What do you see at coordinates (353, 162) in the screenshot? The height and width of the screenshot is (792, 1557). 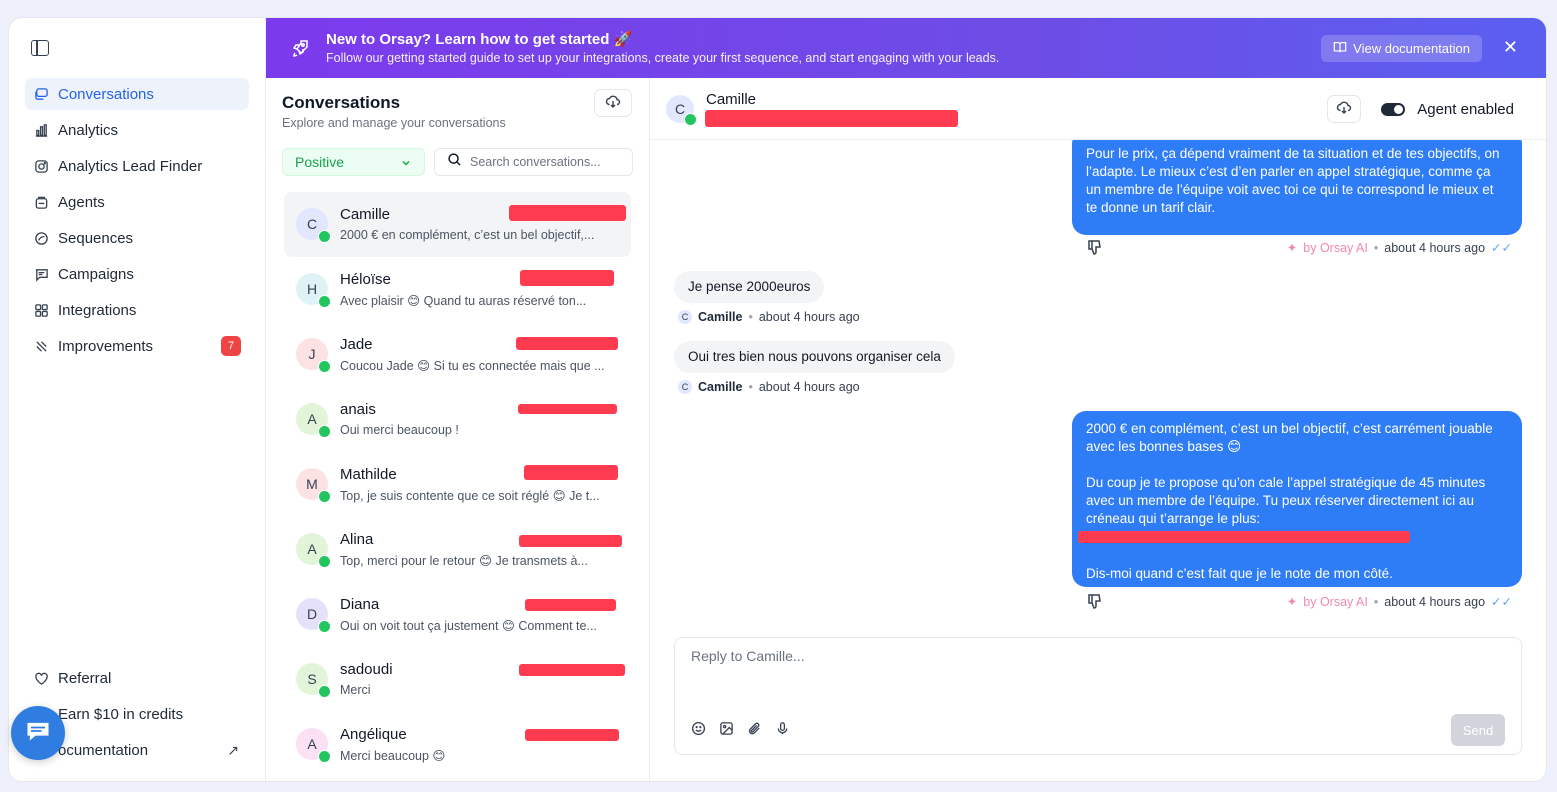 I see `sentiment-filter-select: Positive` at bounding box center [353, 162].